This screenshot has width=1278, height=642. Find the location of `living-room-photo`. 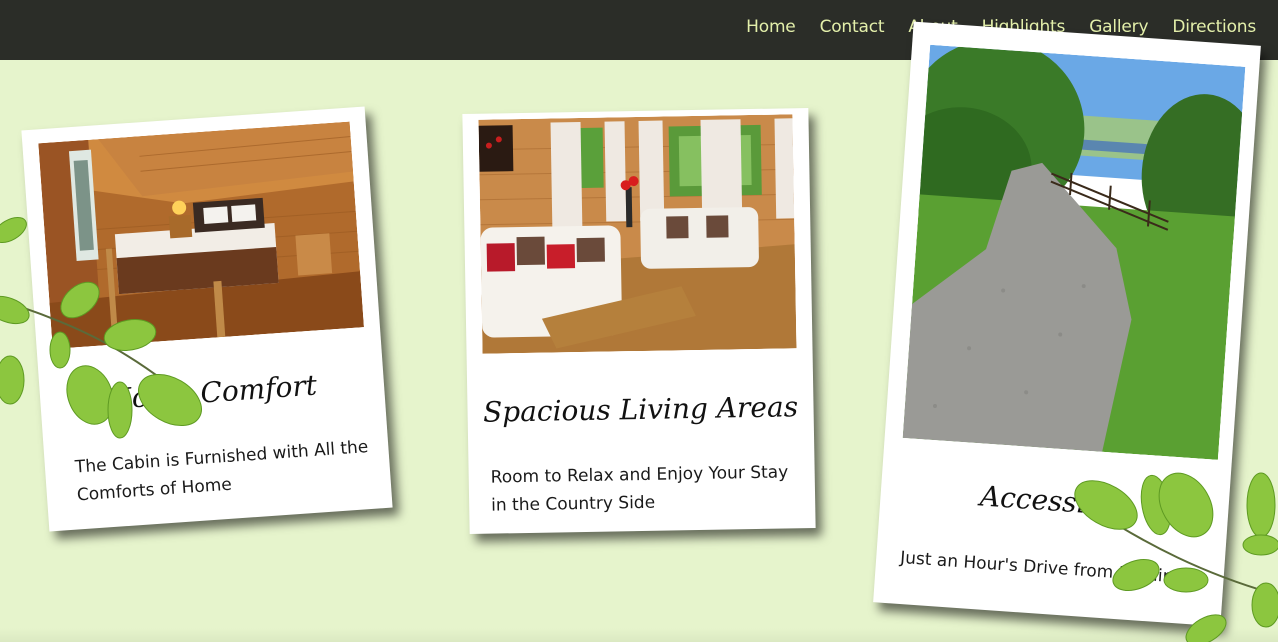

living-room-photo is located at coordinates (637, 234).